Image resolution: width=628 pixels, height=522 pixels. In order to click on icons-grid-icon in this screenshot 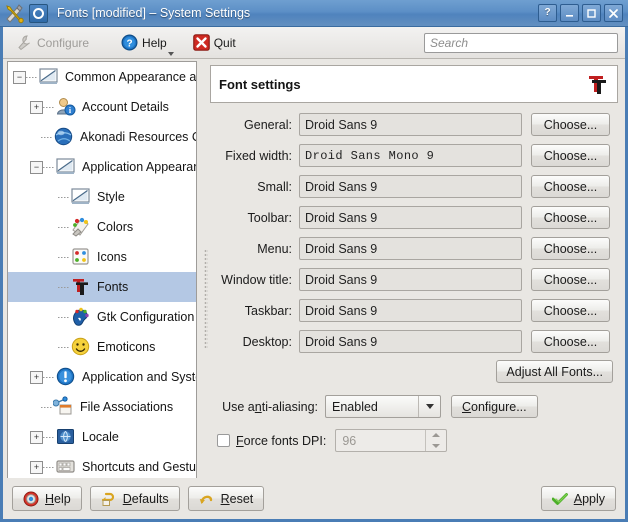, I will do `click(81, 257)`.